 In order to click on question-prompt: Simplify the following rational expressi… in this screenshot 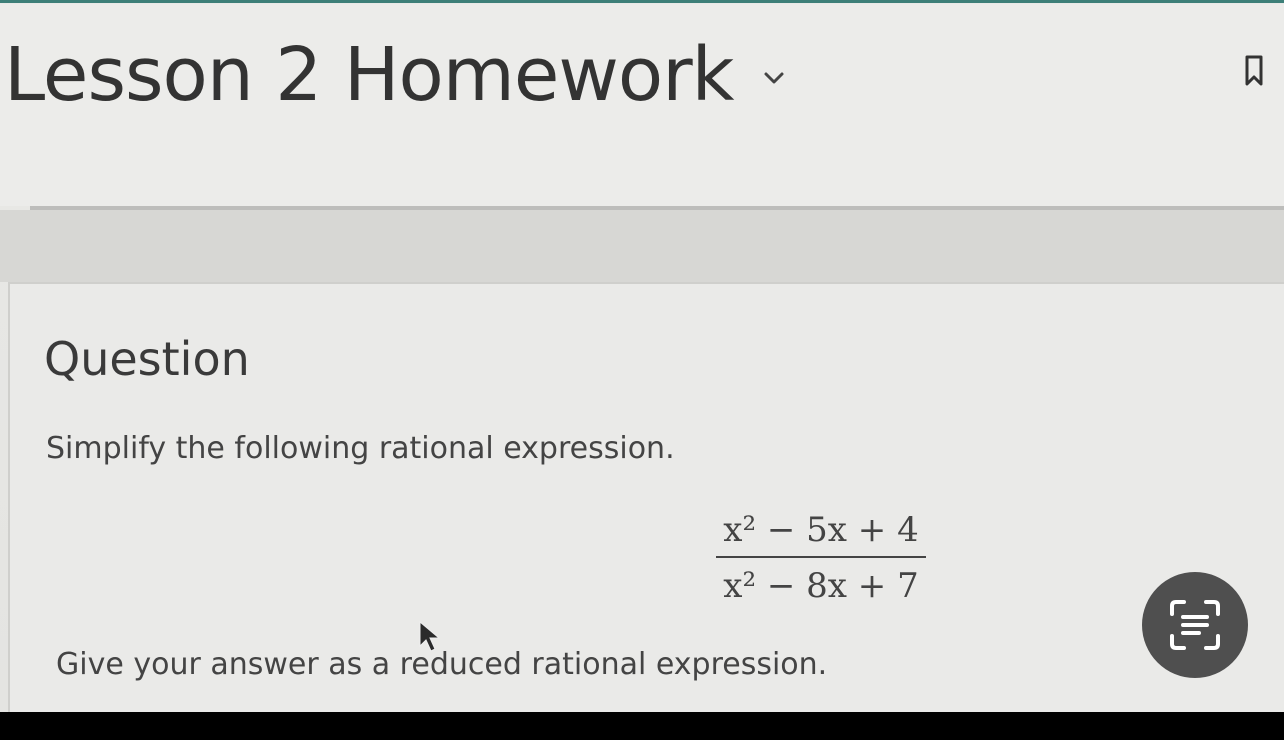, I will do `click(360, 448)`.